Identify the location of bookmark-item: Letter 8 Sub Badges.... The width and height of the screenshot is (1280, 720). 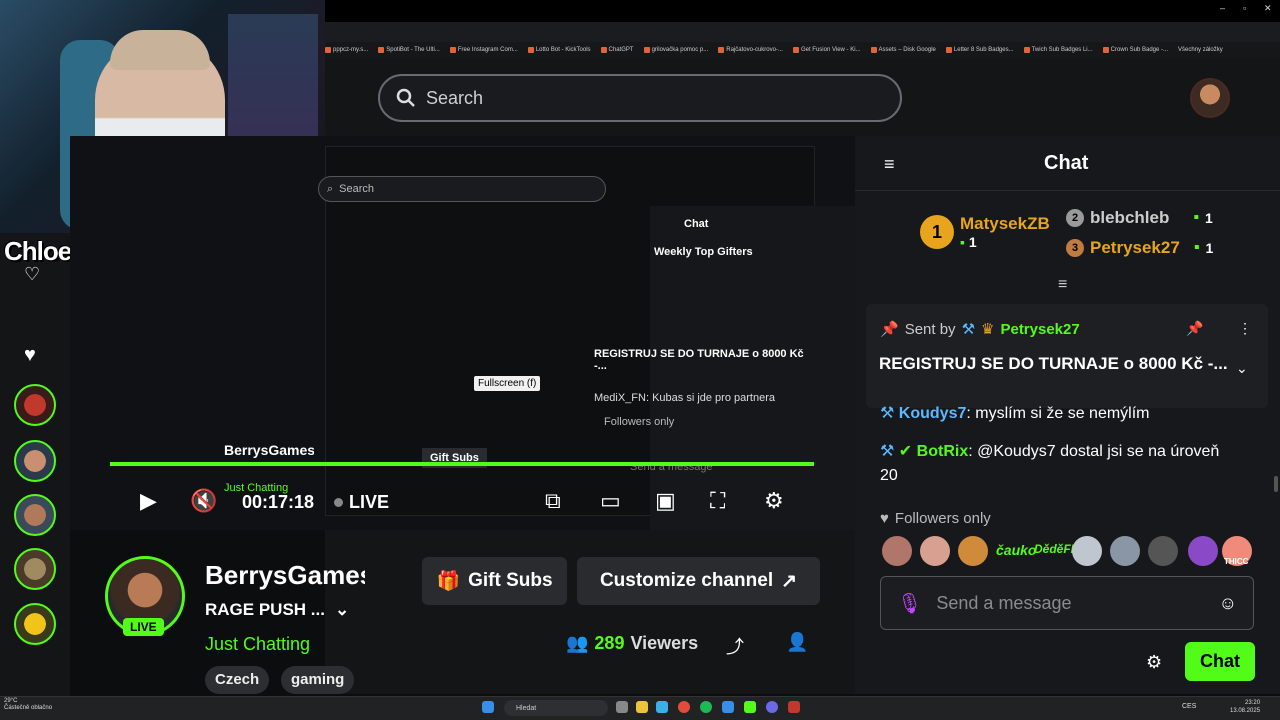
(979, 50).